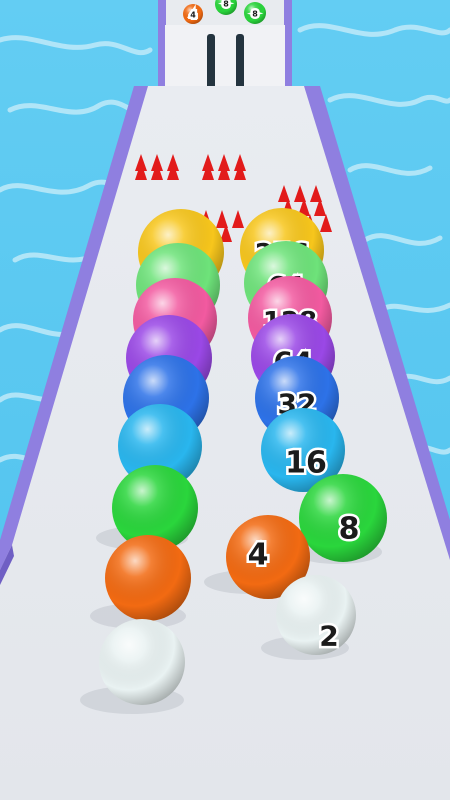 The image size is (450, 800). I want to click on ball-label-4: 4, so click(258, 555).